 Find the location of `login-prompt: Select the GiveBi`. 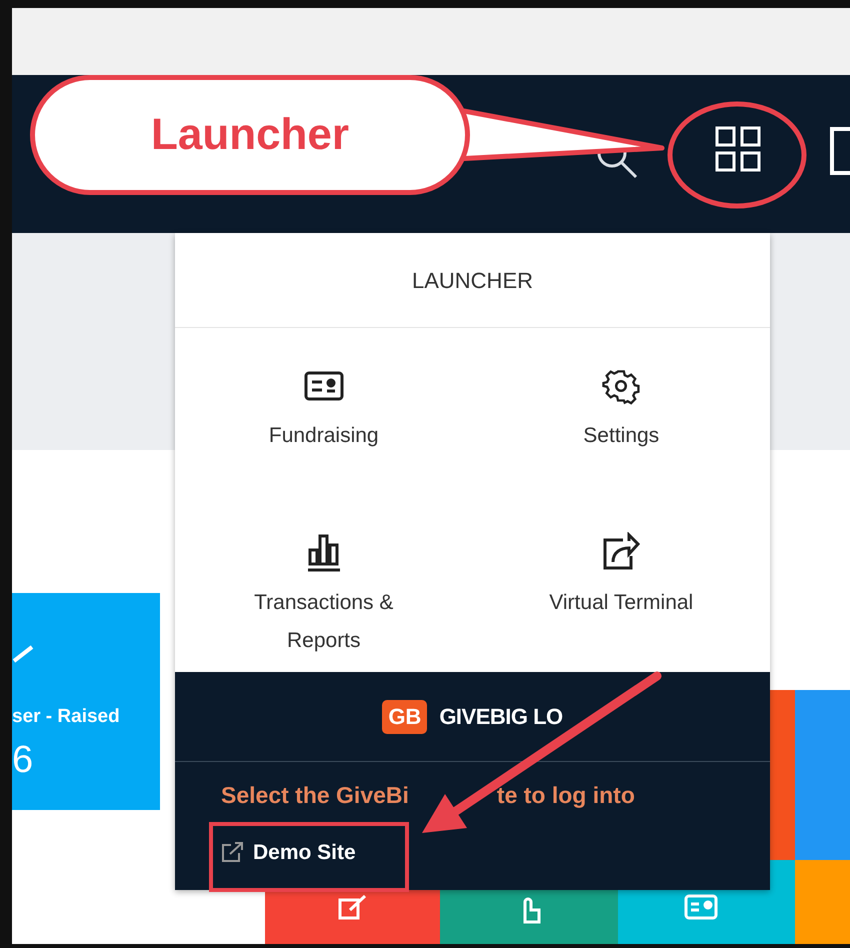

login-prompt: Select the GiveBi is located at coordinates (315, 795).